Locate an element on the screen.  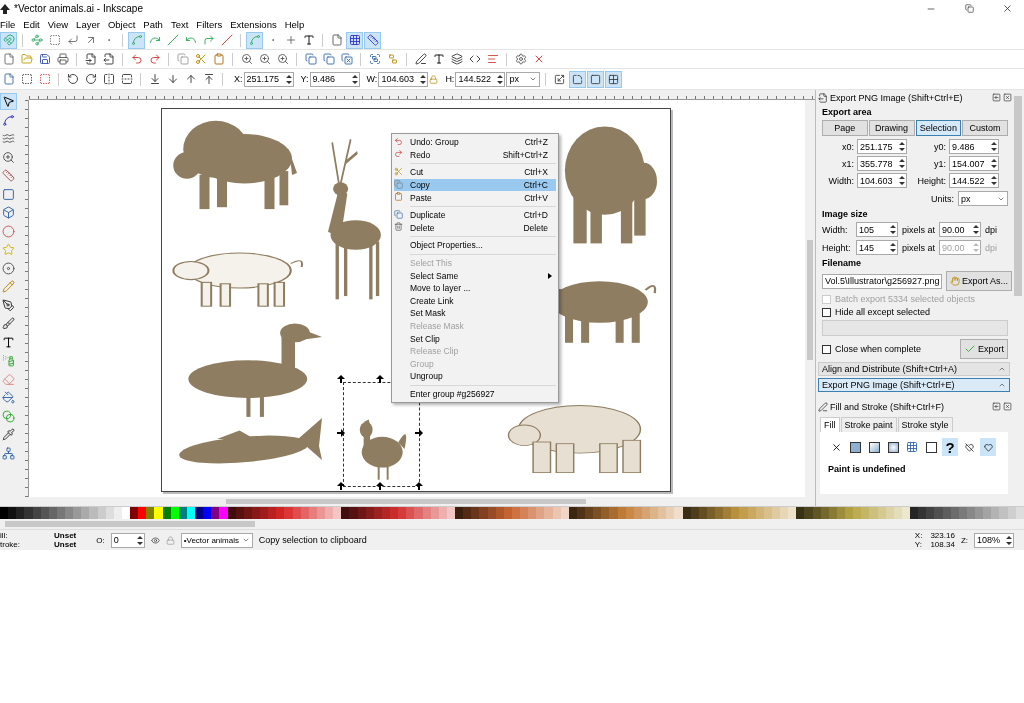
menu-item: Redo Shift+Ctrl+Z is located at coordinates (475, 155).